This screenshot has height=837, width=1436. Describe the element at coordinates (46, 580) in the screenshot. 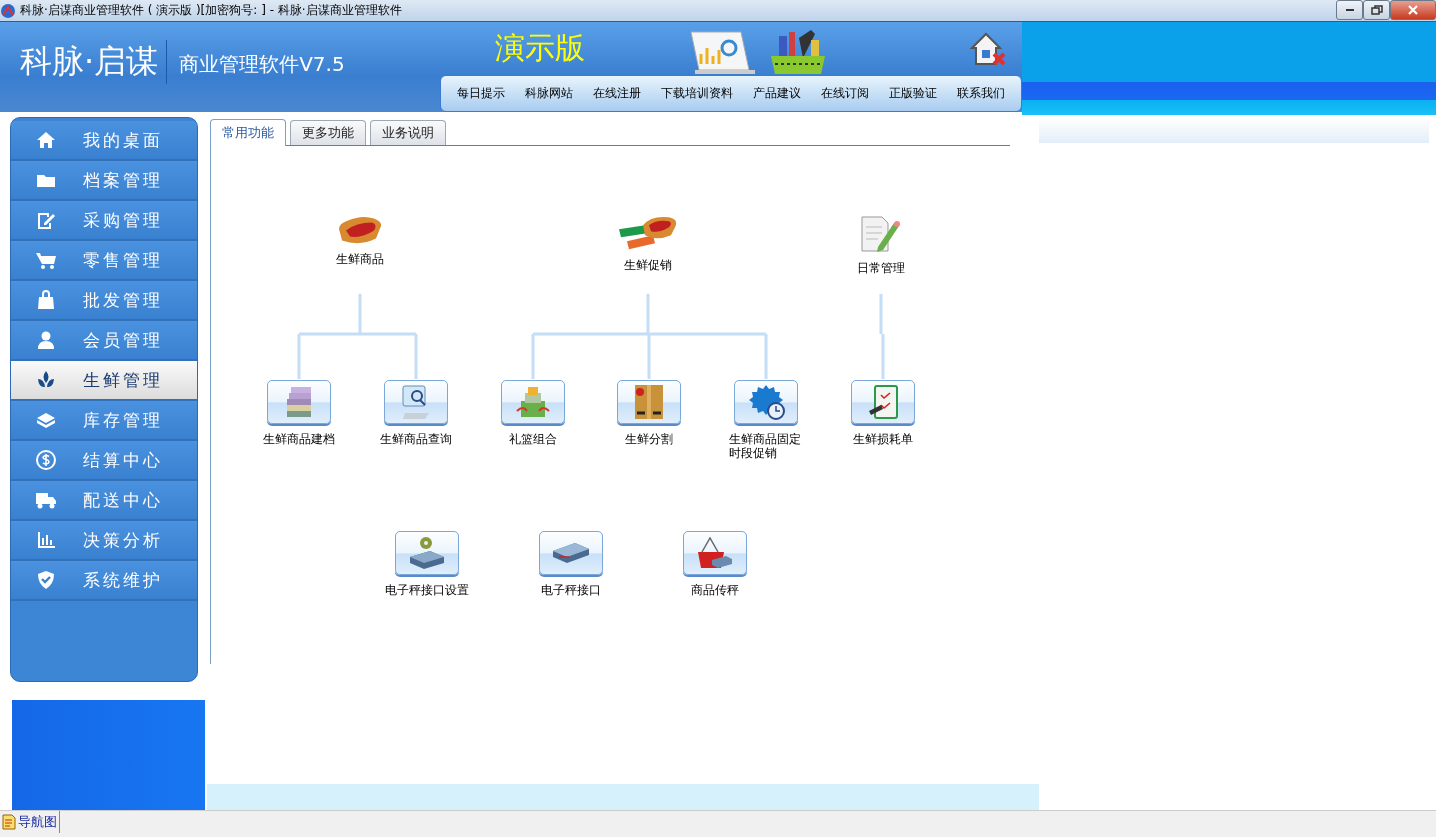

I see `shield-check-icon` at that location.